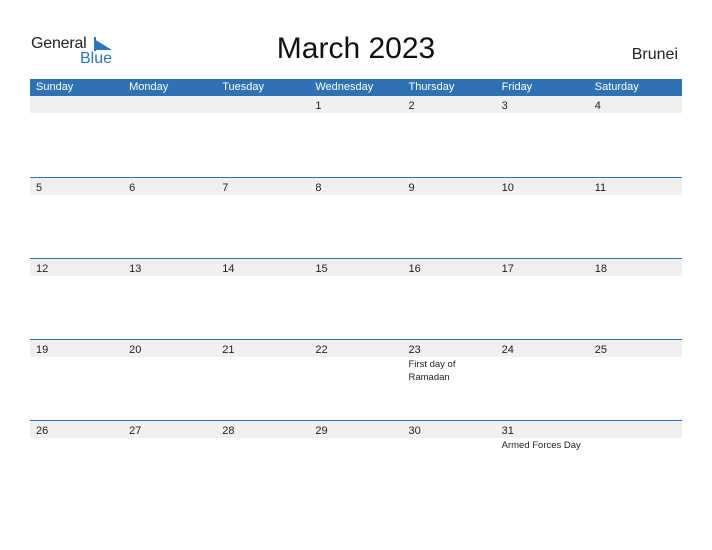 The height and width of the screenshot is (550, 712). I want to click on day-cell: 19, so click(76, 348).